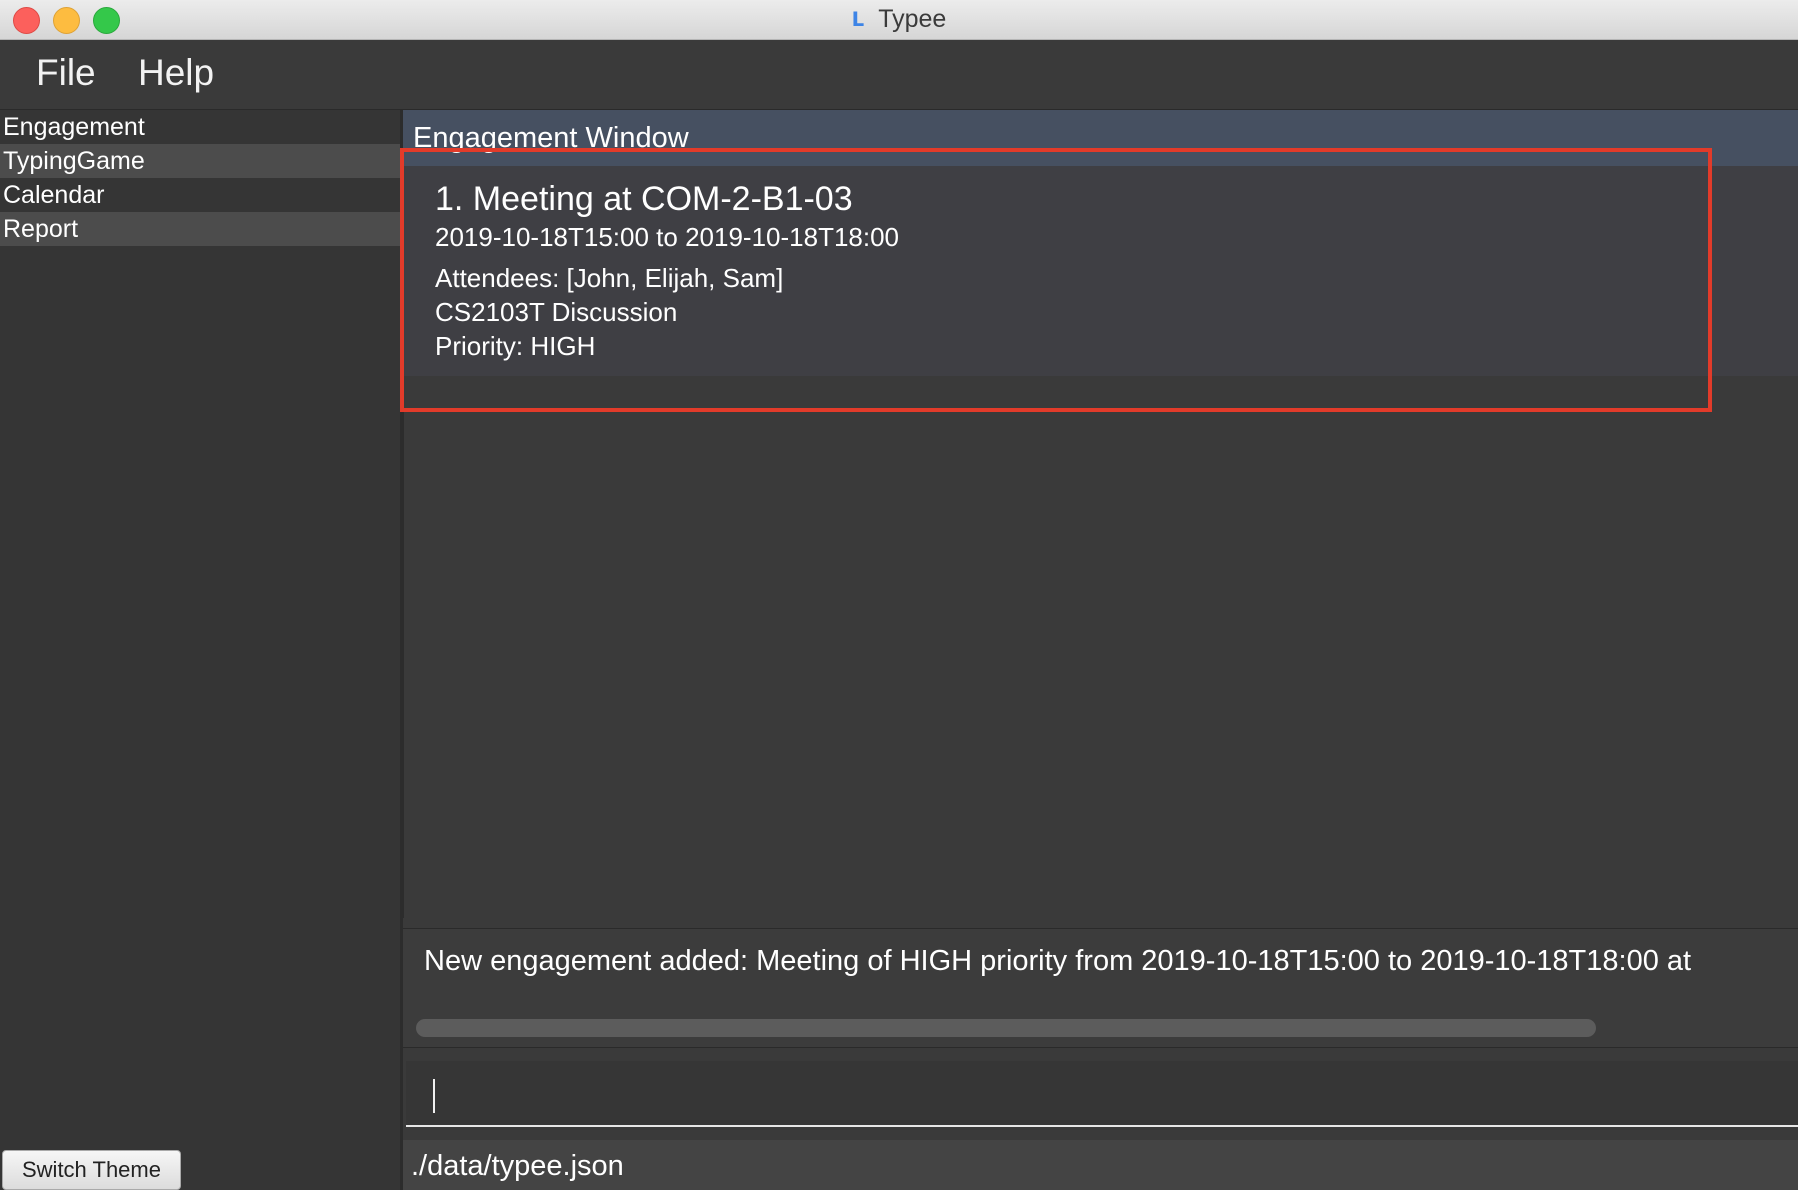  Describe the element at coordinates (1100, 138) in the screenshot. I see `panel-header: Engagement Window` at that location.